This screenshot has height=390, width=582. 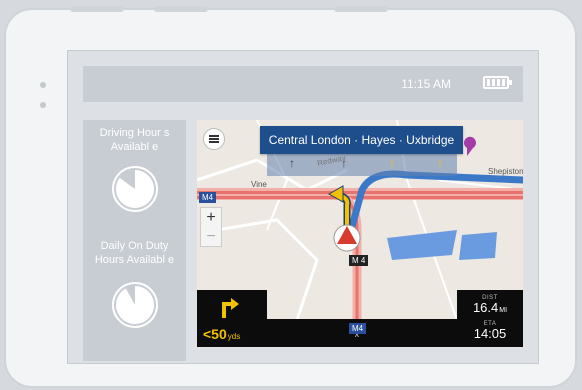 I want to click on camera-dot, so click(x=43, y=85).